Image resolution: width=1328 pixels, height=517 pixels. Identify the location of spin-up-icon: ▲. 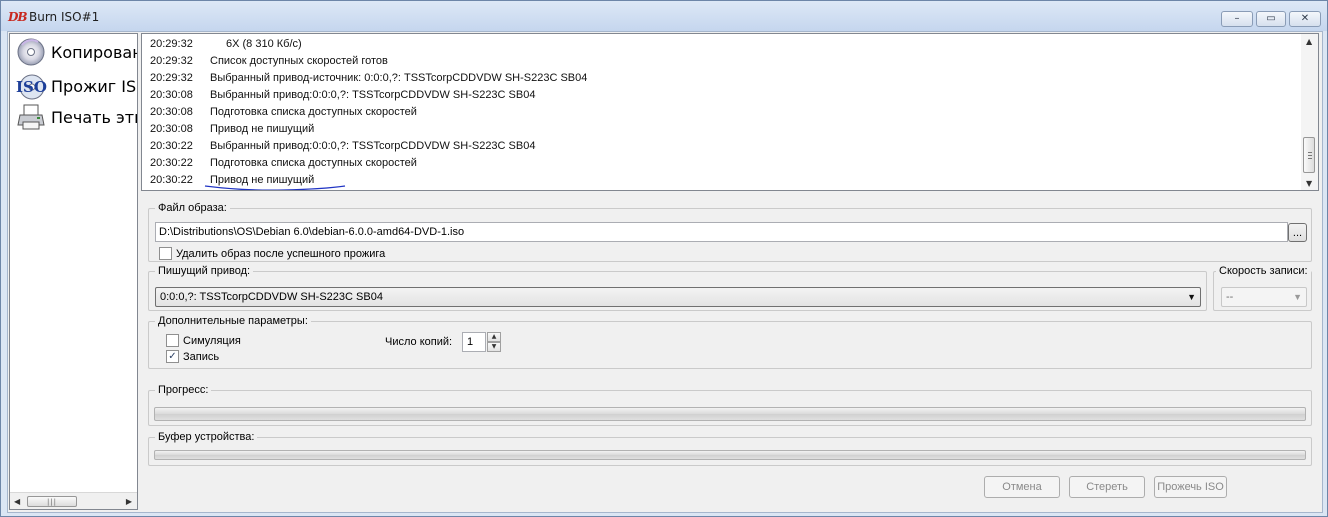
(494, 337).